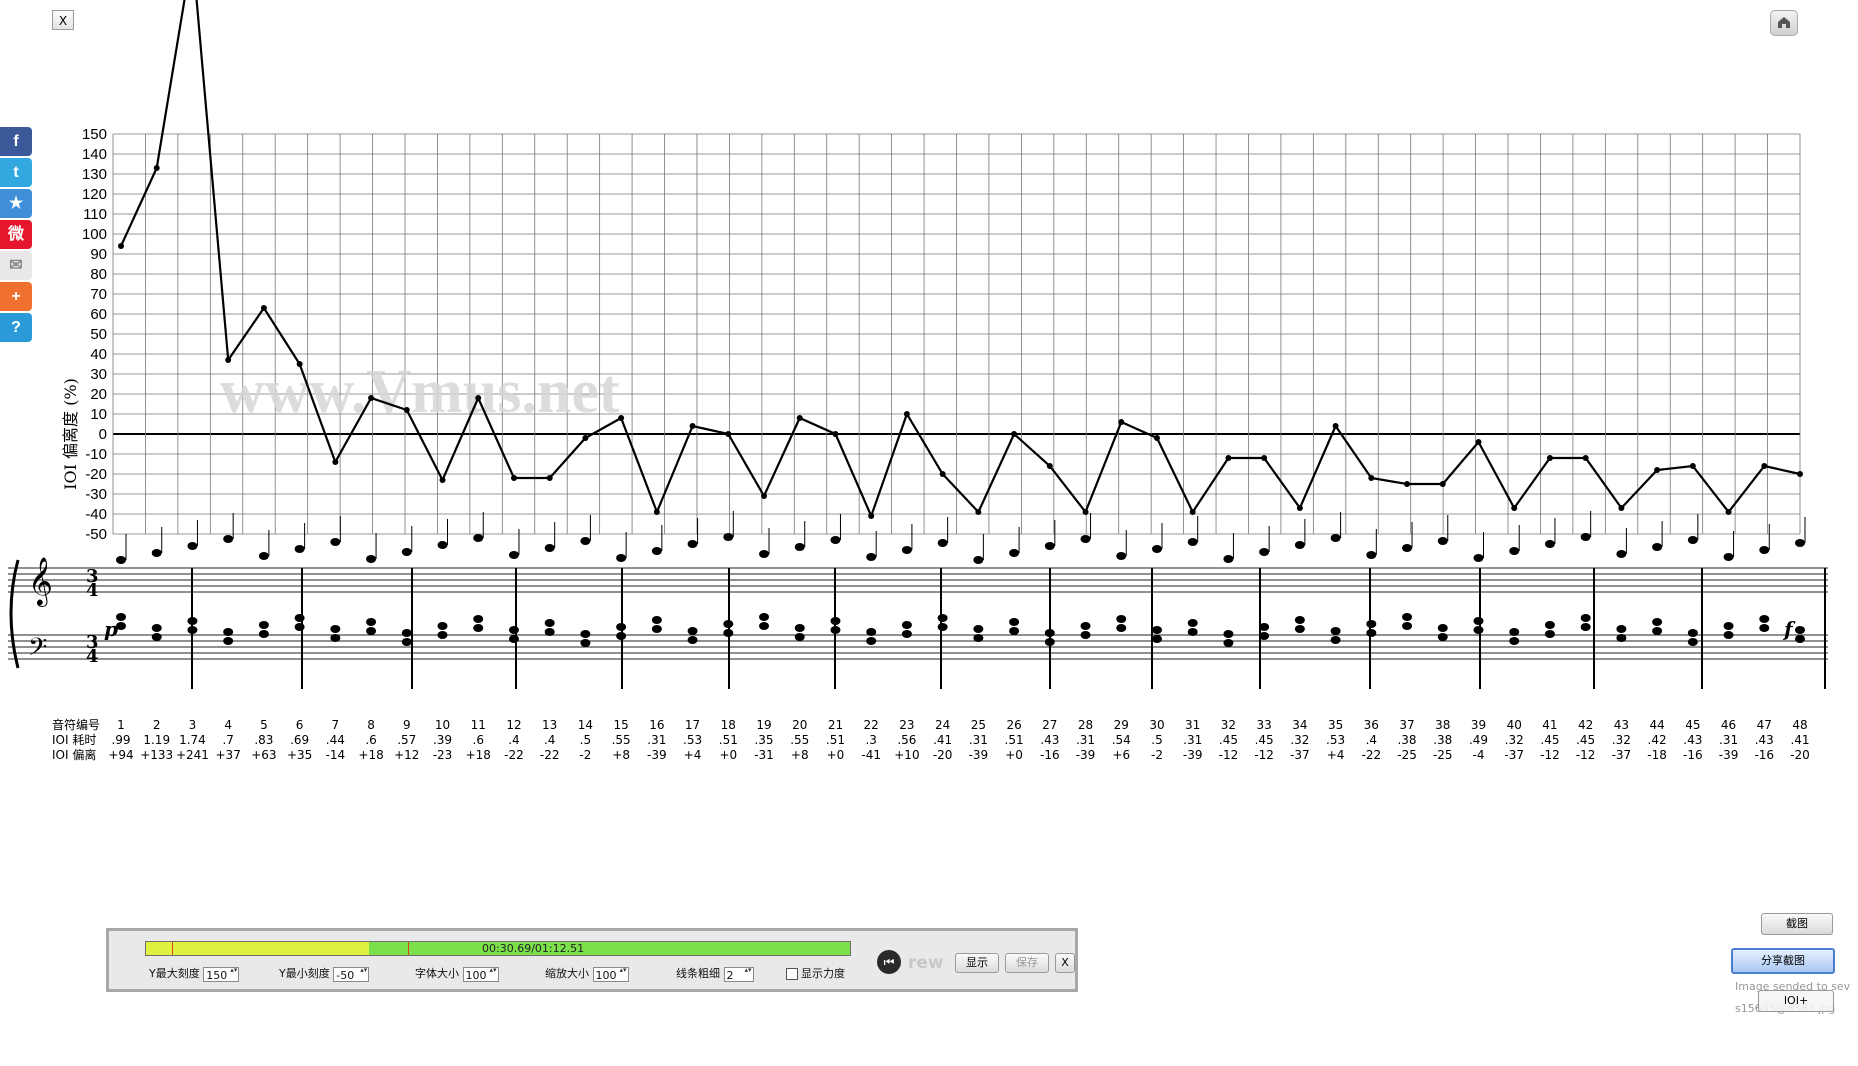 This screenshot has height=1066, width=1858. I want to click on ioi-time-label: .6, so click(478, 740).